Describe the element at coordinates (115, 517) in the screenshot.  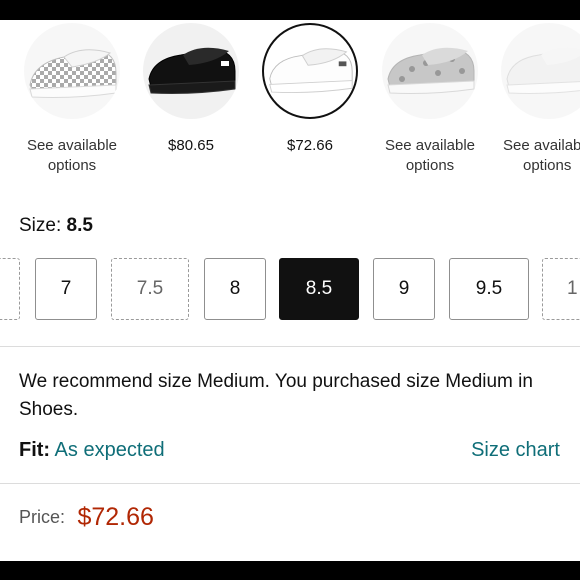
I see `price-value: $72.66` at that location.